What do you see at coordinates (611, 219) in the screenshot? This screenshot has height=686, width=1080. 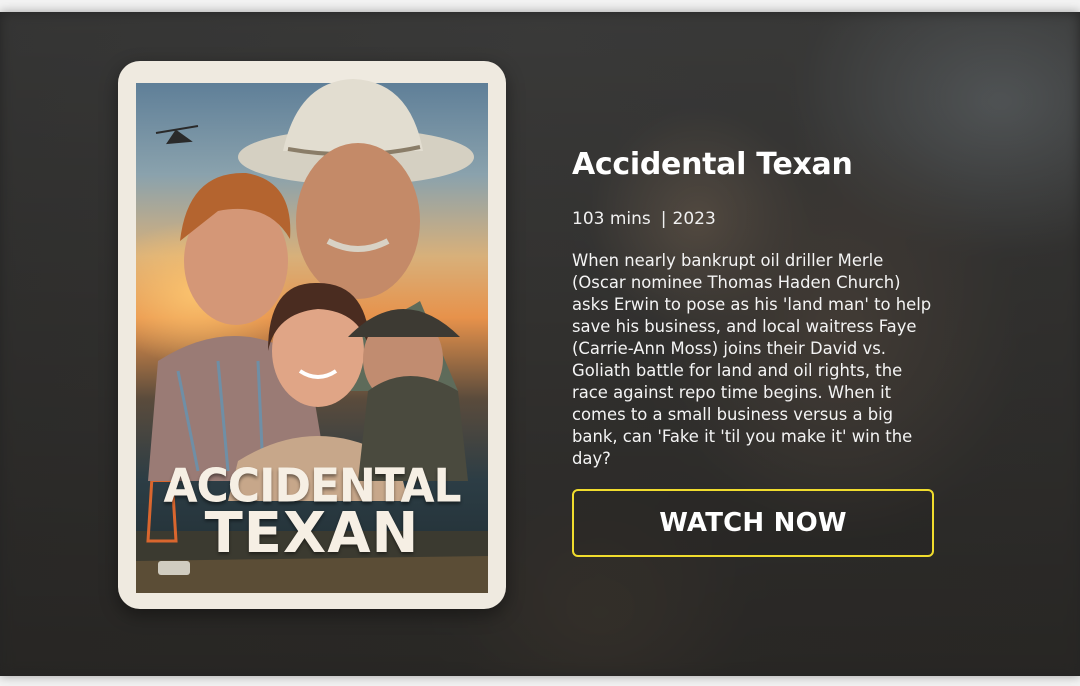 I see `movie-duration: 103 mins` at bounding box center [611, 219].